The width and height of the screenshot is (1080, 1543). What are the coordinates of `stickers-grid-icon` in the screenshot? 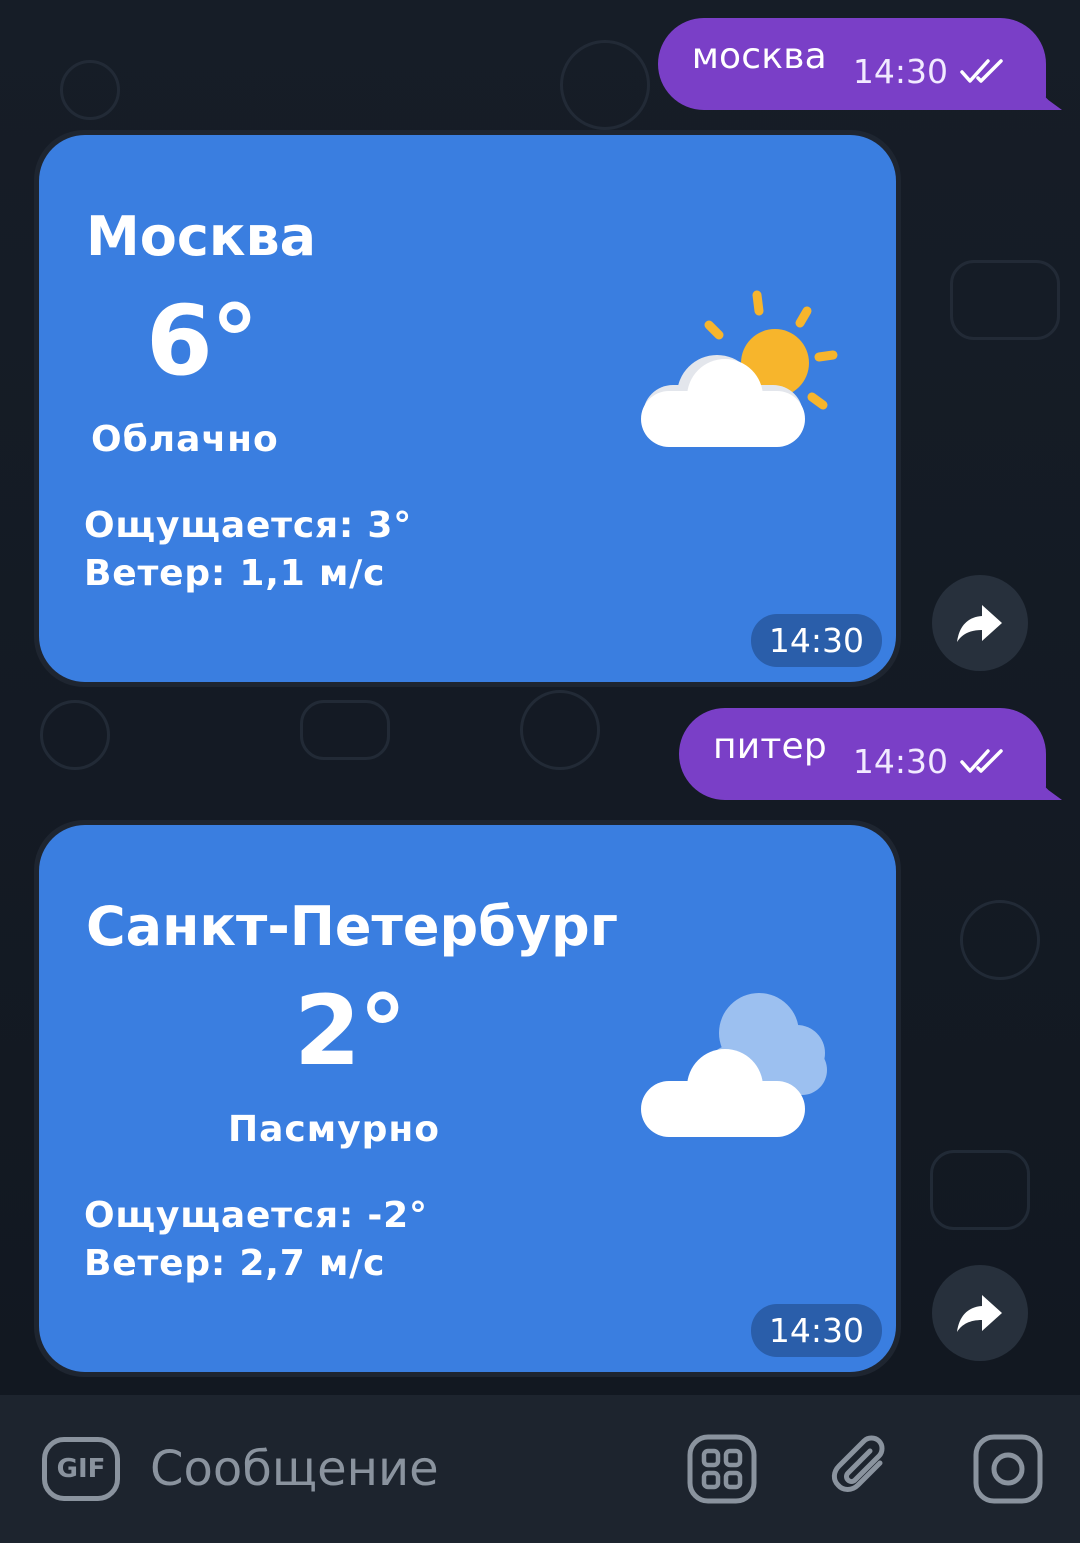 It's located at (722, 1469).